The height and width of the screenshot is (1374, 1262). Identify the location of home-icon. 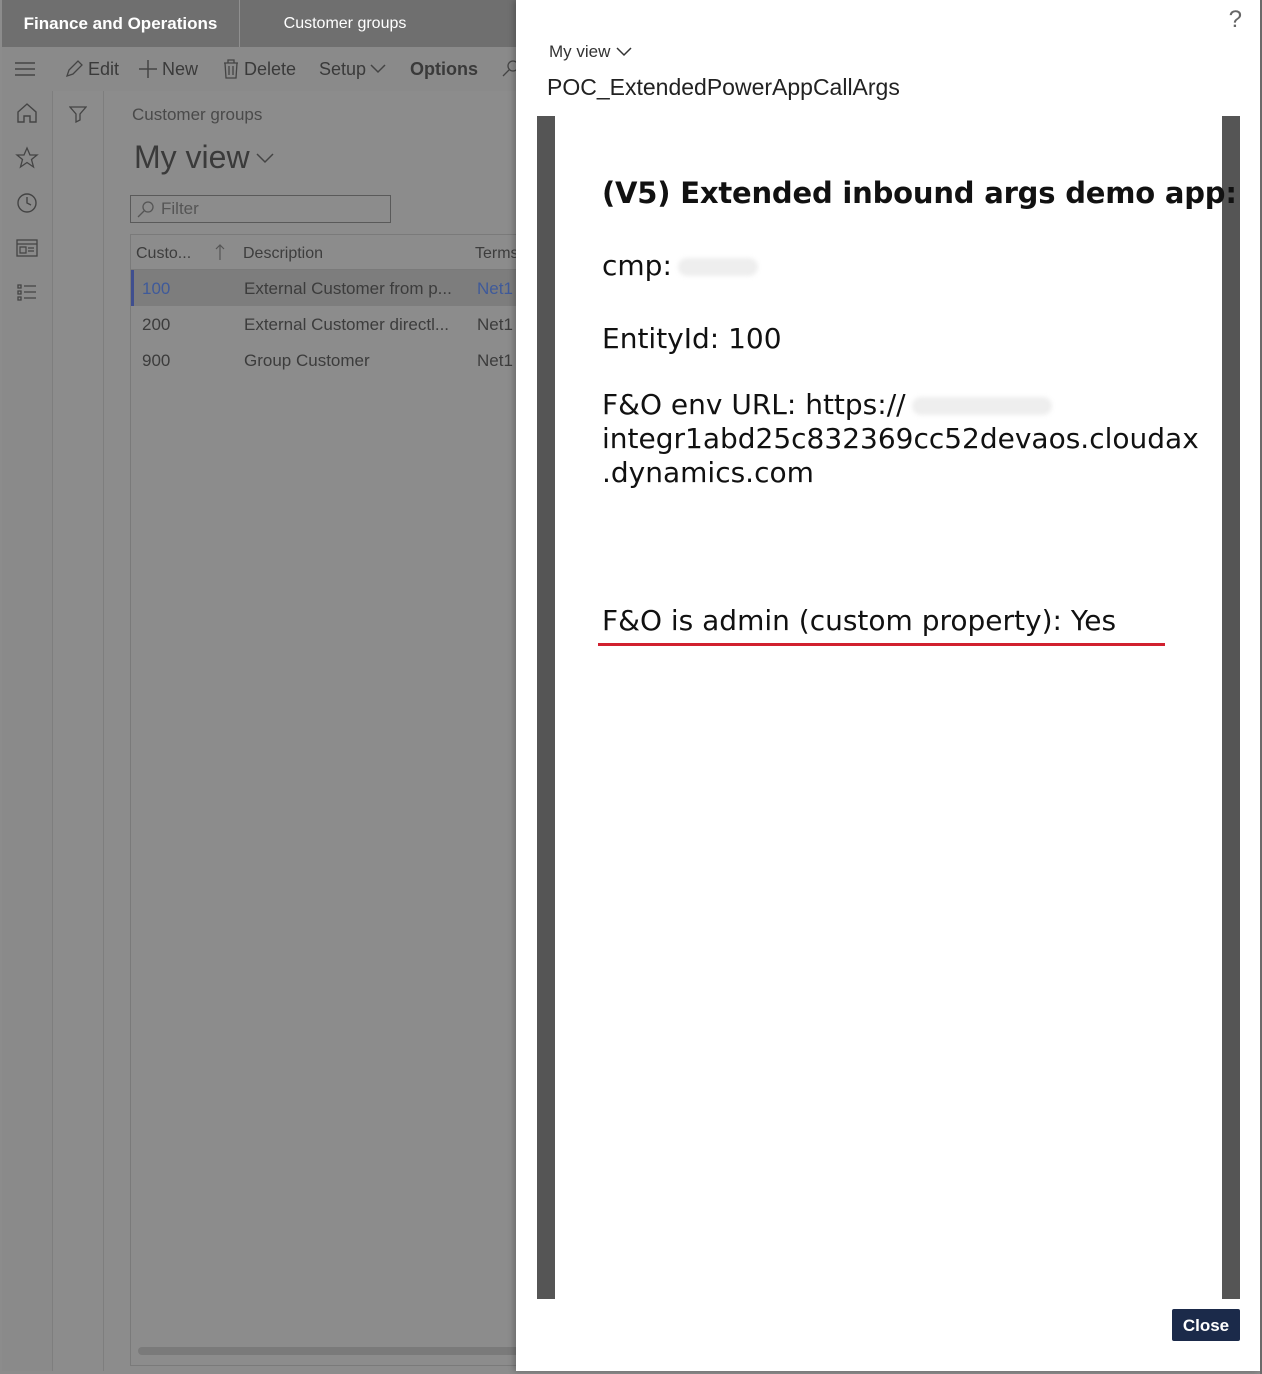
(27, 113).